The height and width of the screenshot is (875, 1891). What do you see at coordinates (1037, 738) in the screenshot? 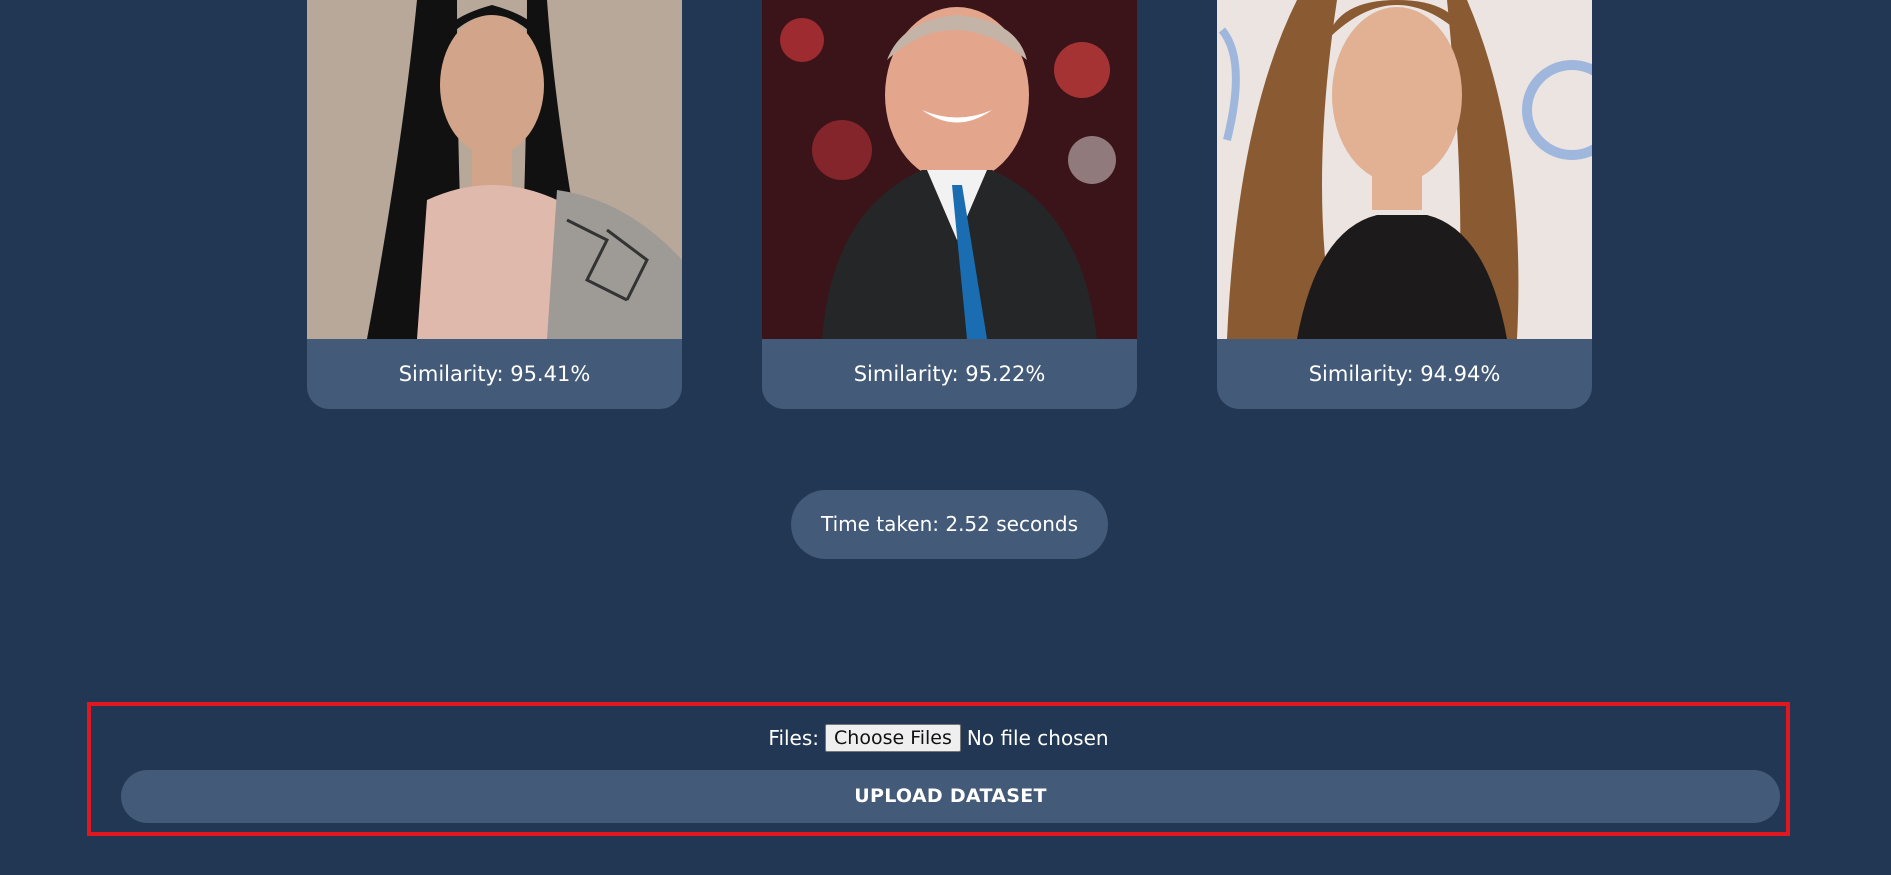
I see `file-status-text: No file chosen` at bounding box center [1037, 738].